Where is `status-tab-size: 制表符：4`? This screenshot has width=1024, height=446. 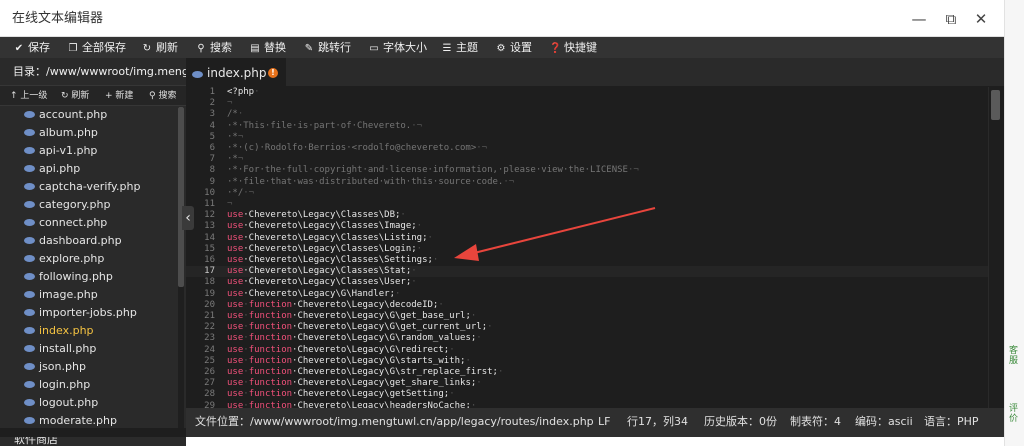
status-tab-size: 制表符：4 is located at coordinates (815, 421).